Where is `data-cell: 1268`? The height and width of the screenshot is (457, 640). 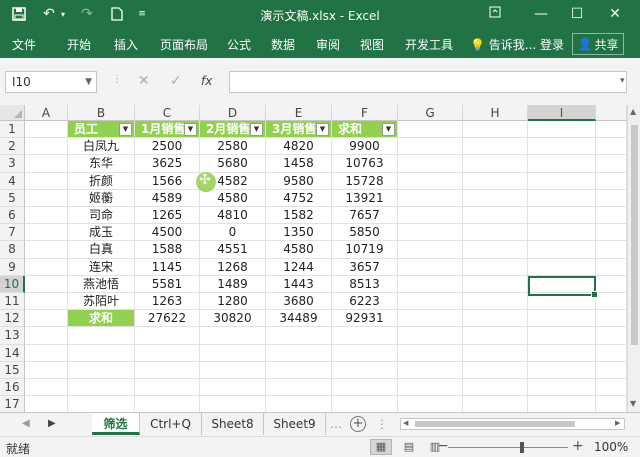
data-cell: 1268 is located at coordinates (233, 267).